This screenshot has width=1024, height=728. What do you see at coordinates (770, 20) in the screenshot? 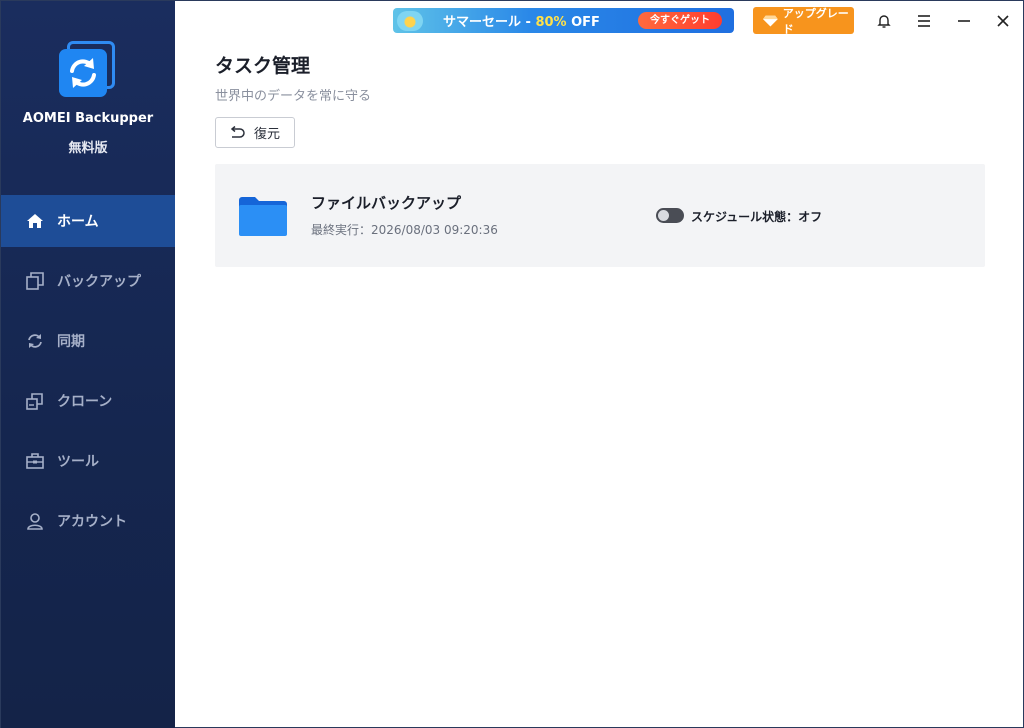
I see `diamond-icon` at bounding box center [770, 20].